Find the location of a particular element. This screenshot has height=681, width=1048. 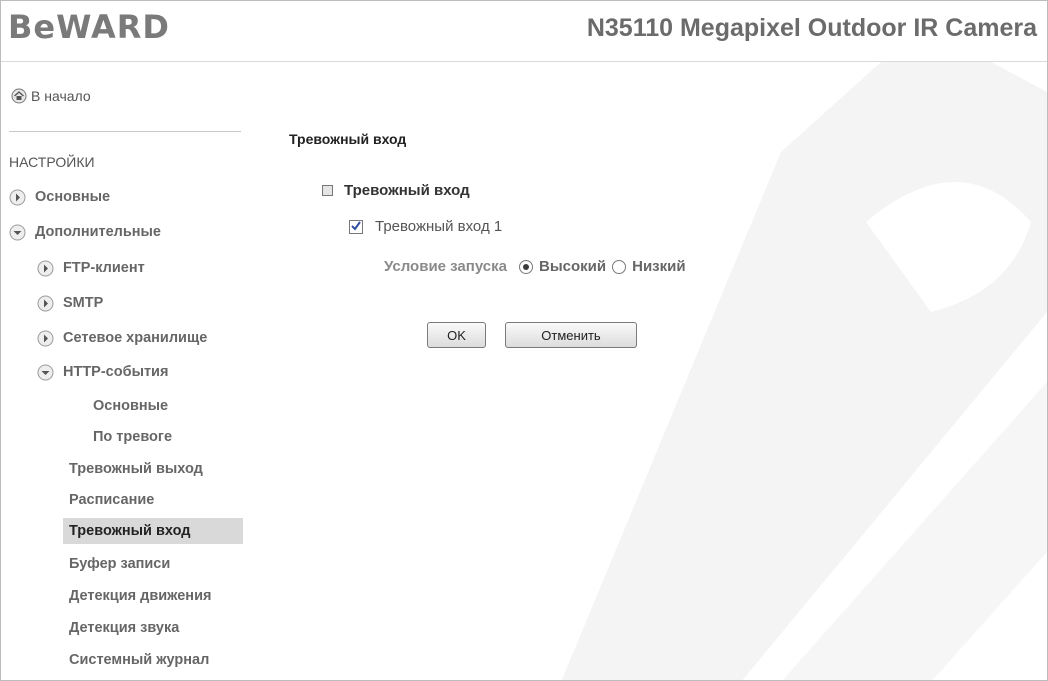

sidebar-item-motion-detection: Детекция движения is located at coordinates (140, 596).